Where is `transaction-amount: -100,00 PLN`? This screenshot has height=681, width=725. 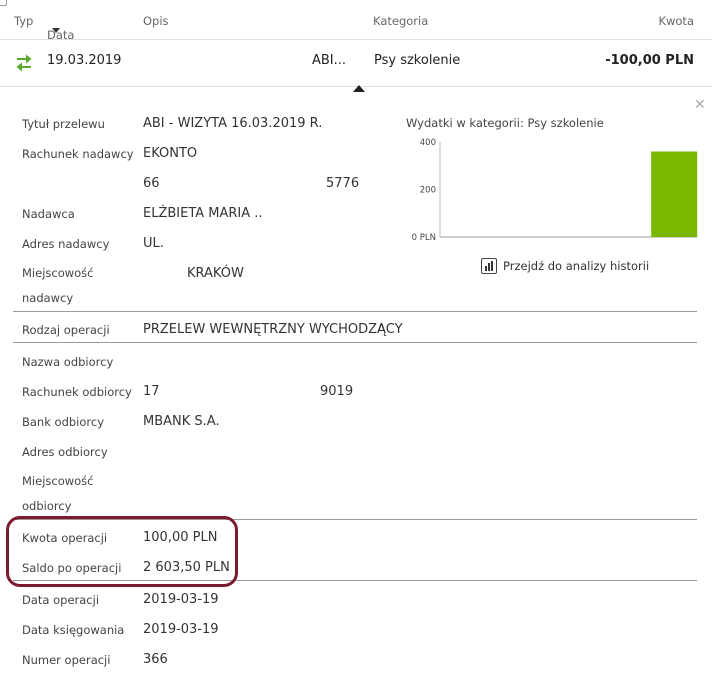
transaction-amount: -100,00 PLN is located at coordinates (649, 60).